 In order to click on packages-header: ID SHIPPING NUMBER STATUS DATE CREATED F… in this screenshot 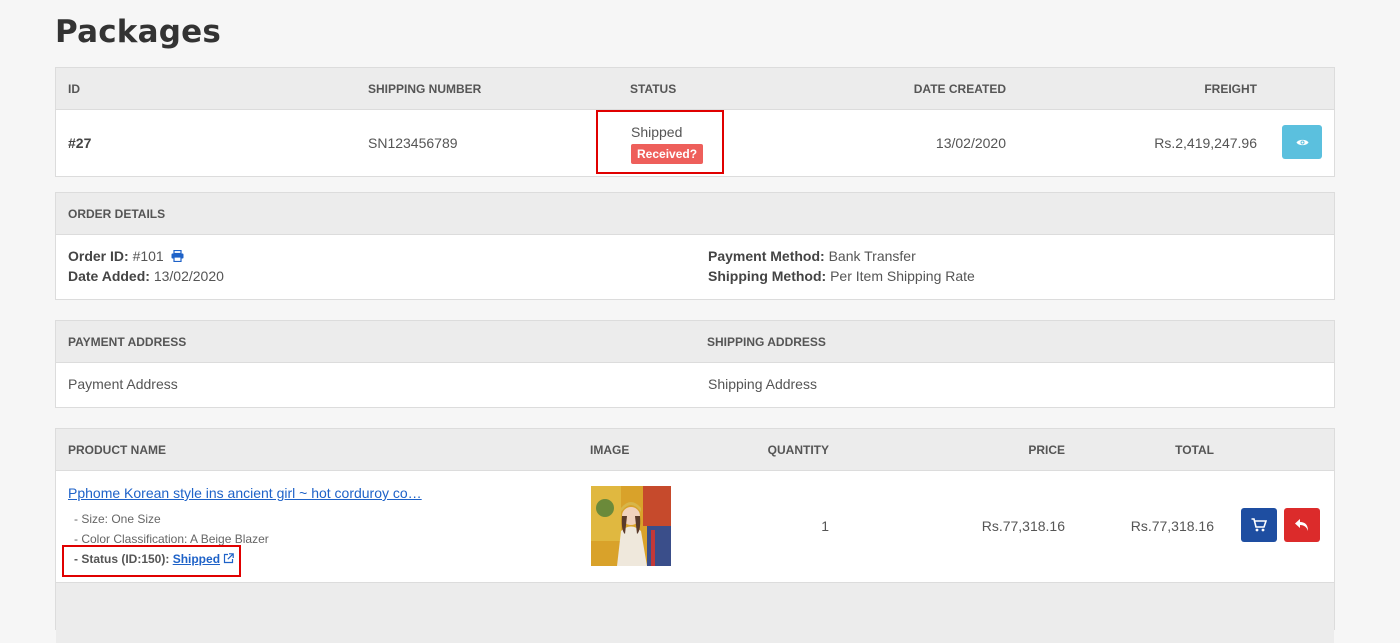, I will do `click(695, 89)`.